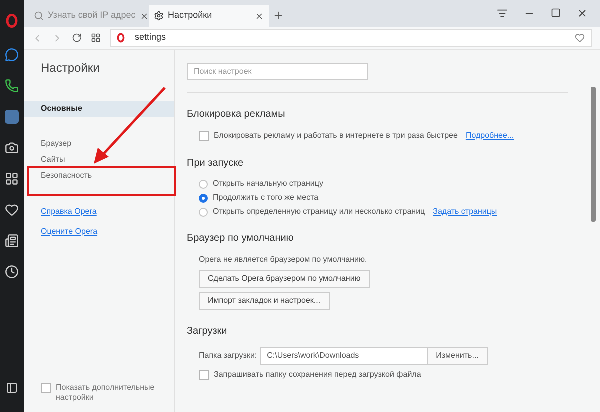 The width and height of the screenshot is (600, 412). What do you see at coordinates (277, 71) in the screenshot?
I see `search-field: Поиск настроек` at bounding box center [277, 71].